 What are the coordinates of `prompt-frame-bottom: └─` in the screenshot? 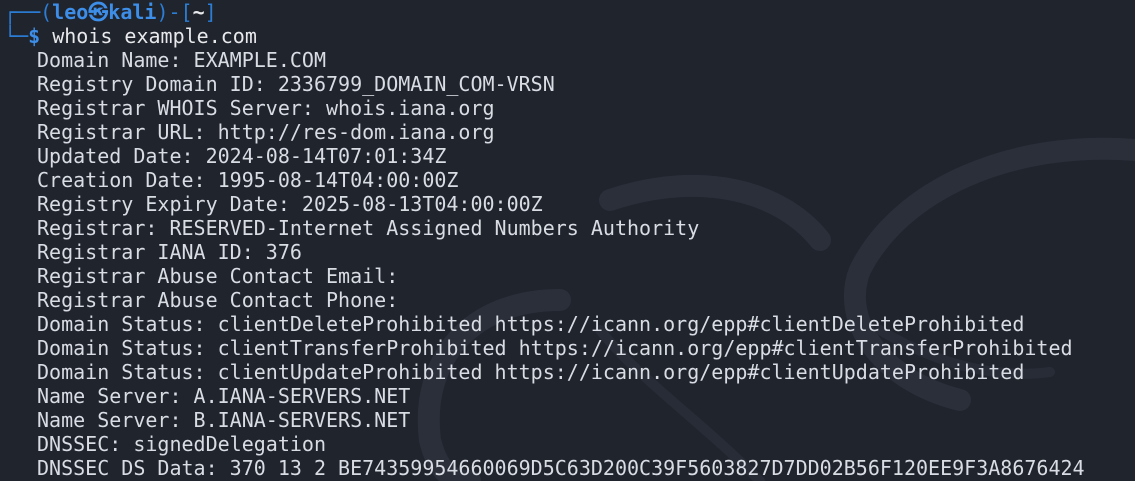 It's located at (16, 36).